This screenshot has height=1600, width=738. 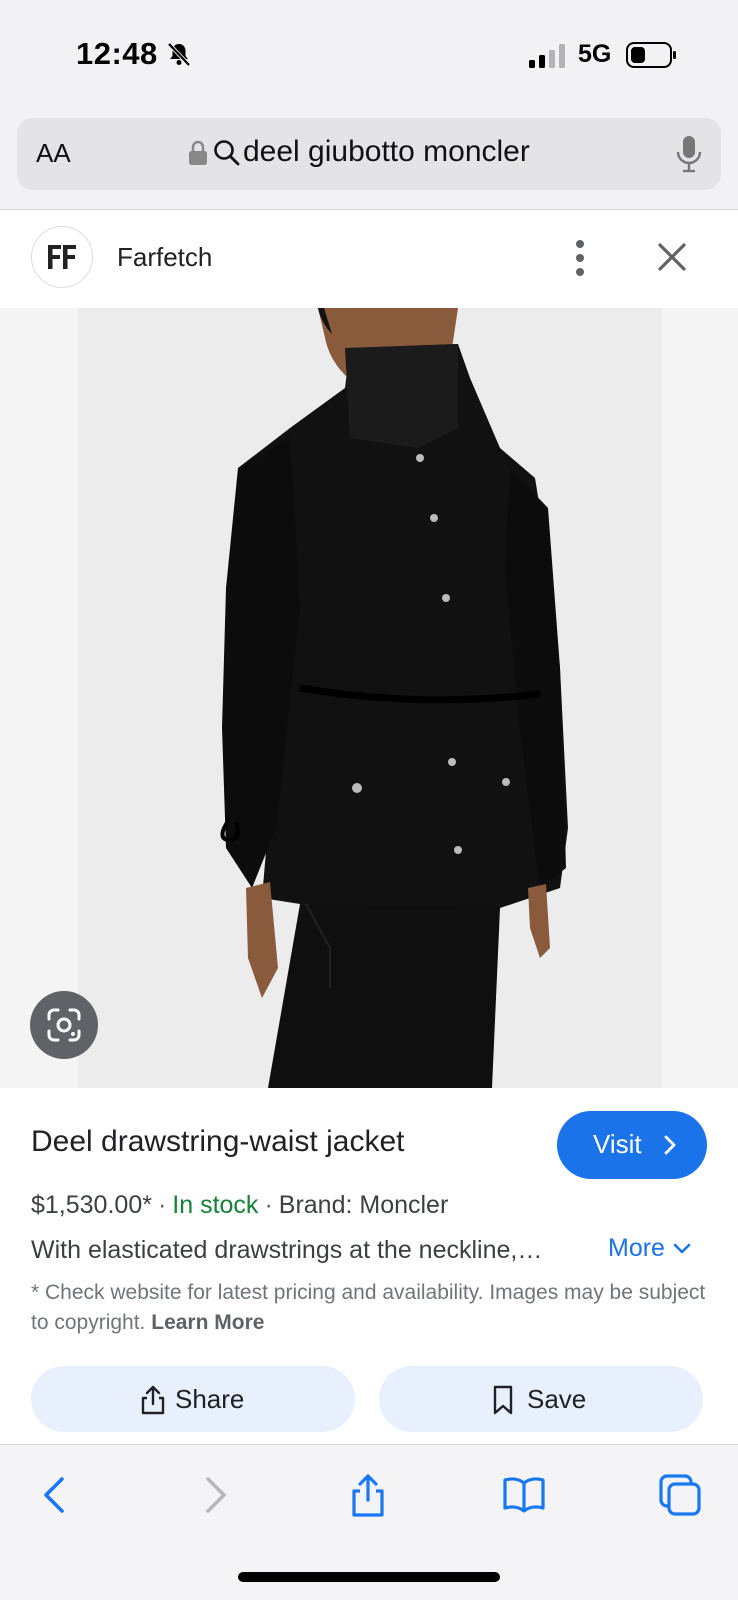 I want to click on chevron-right-icon, so click(x=670, y=1145).